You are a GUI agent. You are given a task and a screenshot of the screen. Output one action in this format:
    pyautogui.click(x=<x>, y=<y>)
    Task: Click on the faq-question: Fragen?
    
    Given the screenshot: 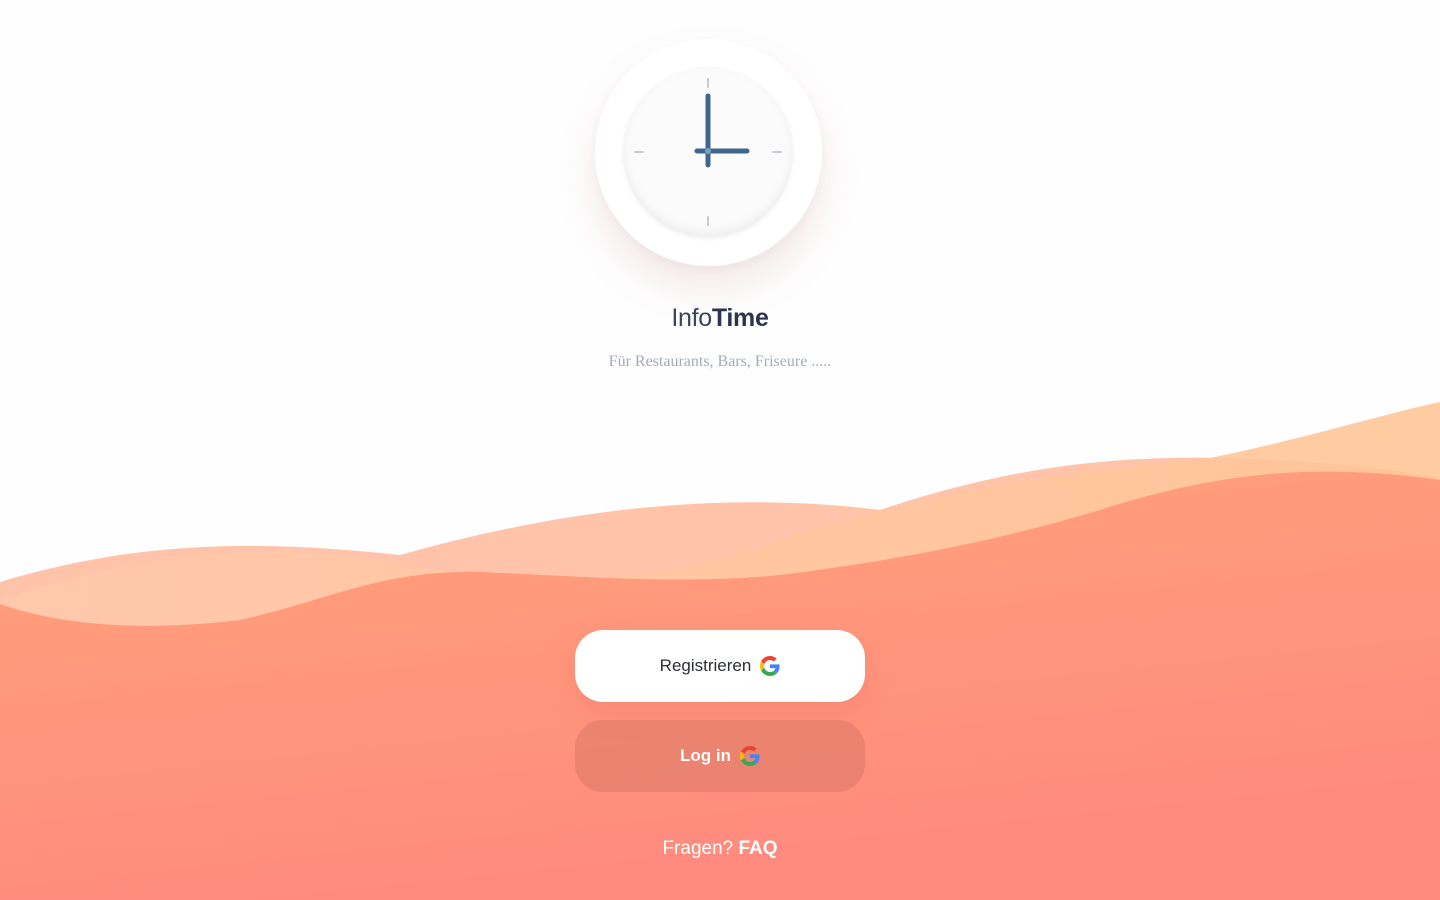 What is the action you would take?
    pyautogui.click(x=698, y=848)
    